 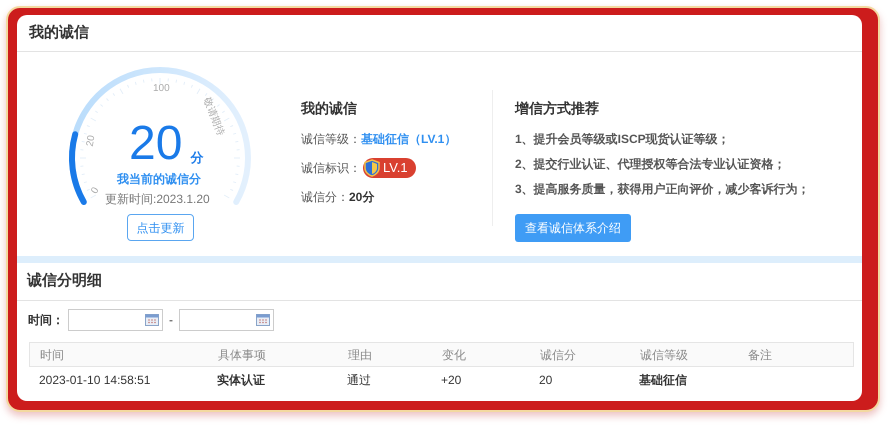 What do you see at coordinates (242, 355) in the screenshot?
I see `column-header: 具体事项` at bounding box center [242, 355].